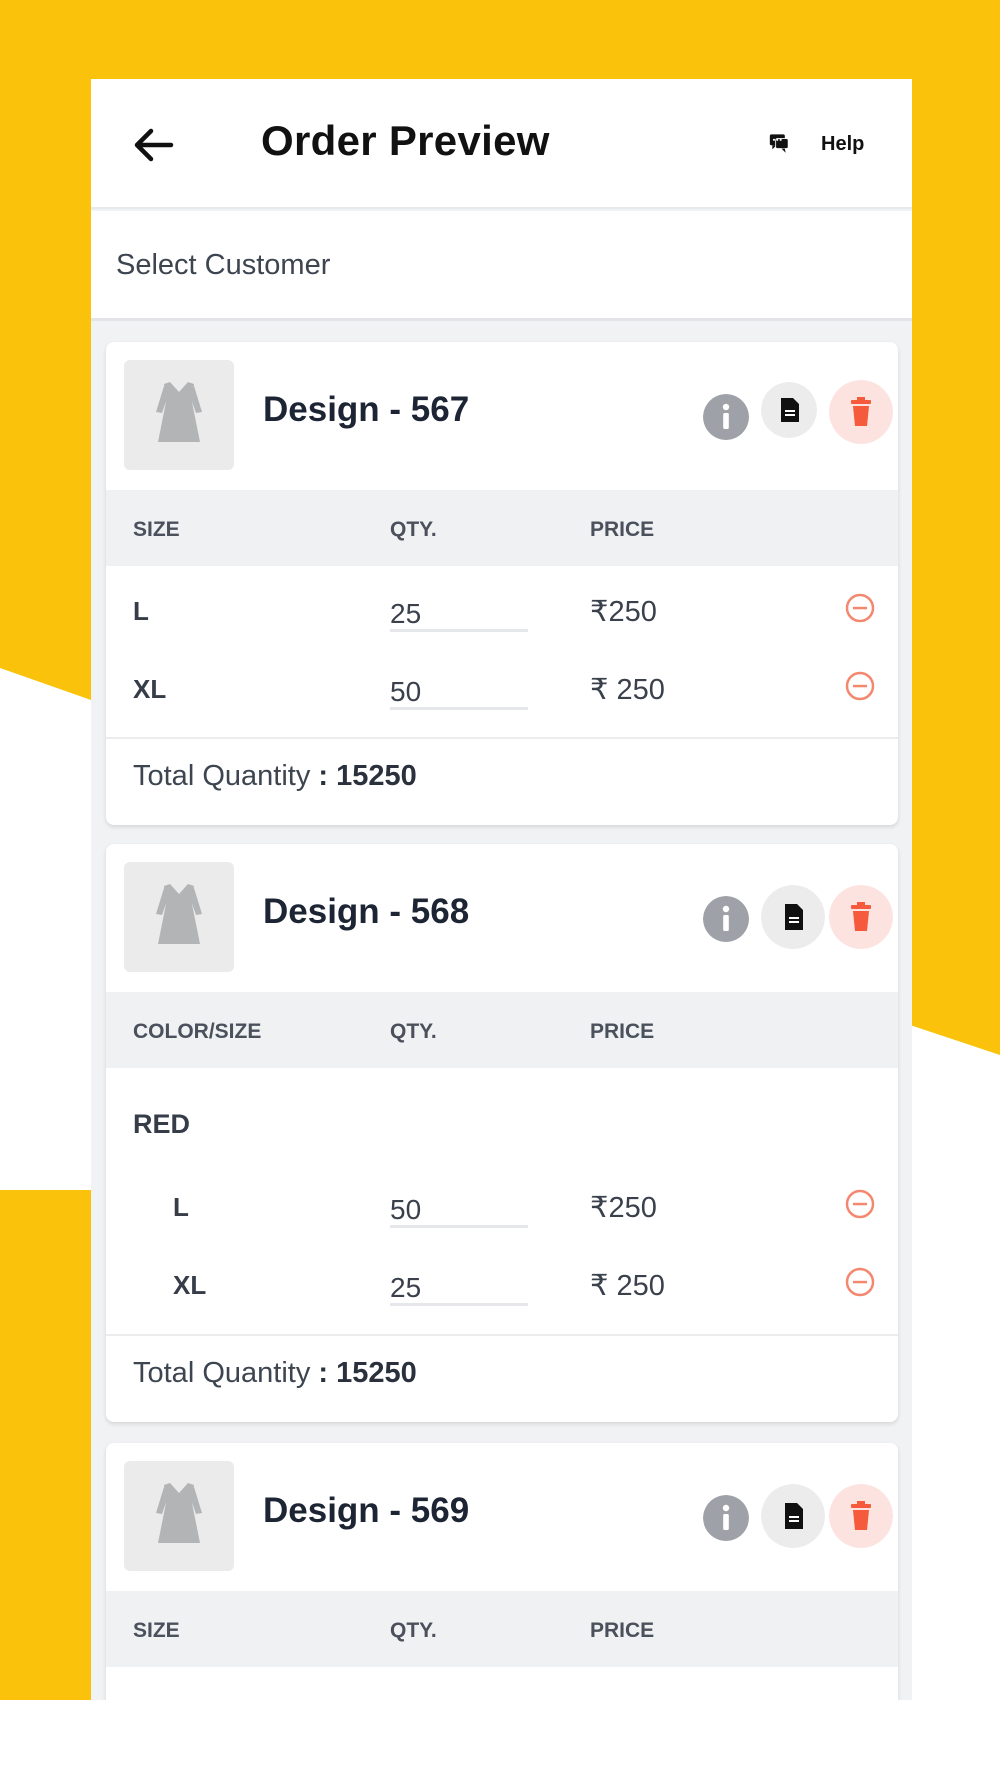 The height and width of the screenshot is (1778, 1000). I want to click on select-customer-field: Select Customer, so click(501, 266).